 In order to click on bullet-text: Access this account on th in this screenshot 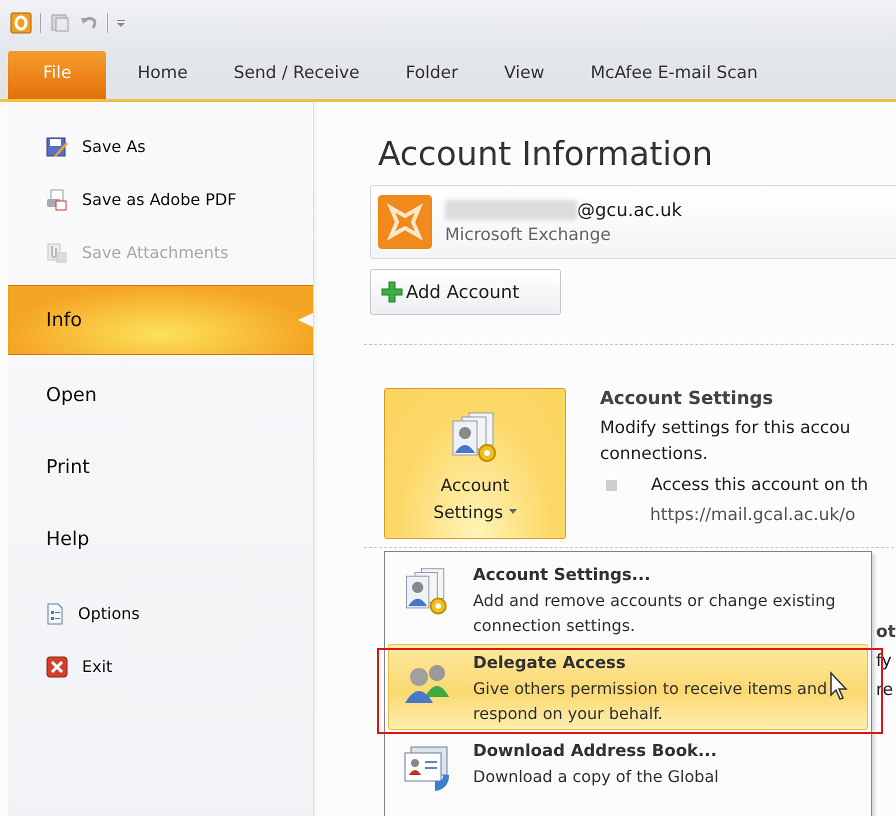, I will do `click(759, 485)`.